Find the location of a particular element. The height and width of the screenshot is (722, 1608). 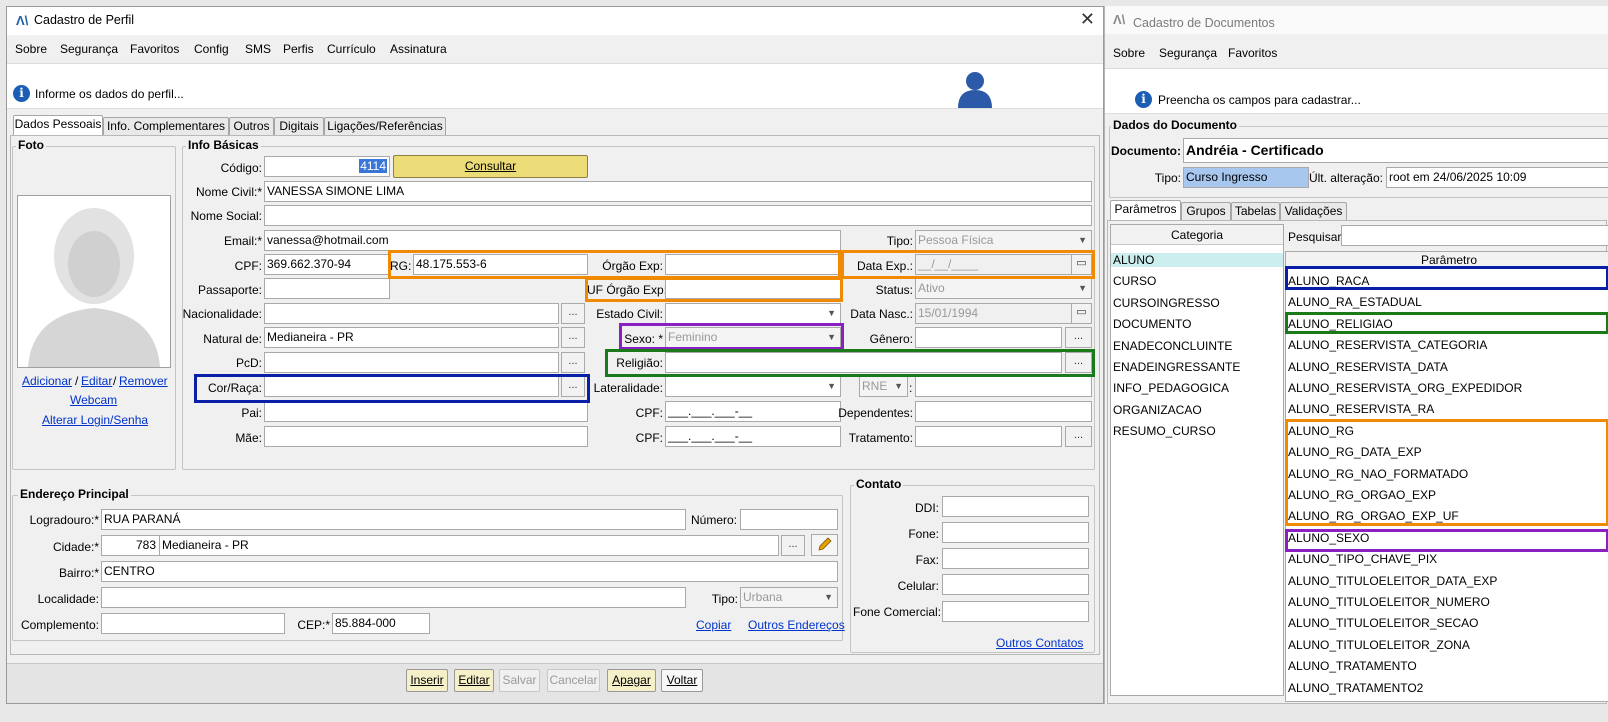

tab-tabelas: Tabelas is located at coordinates (1255, 211).